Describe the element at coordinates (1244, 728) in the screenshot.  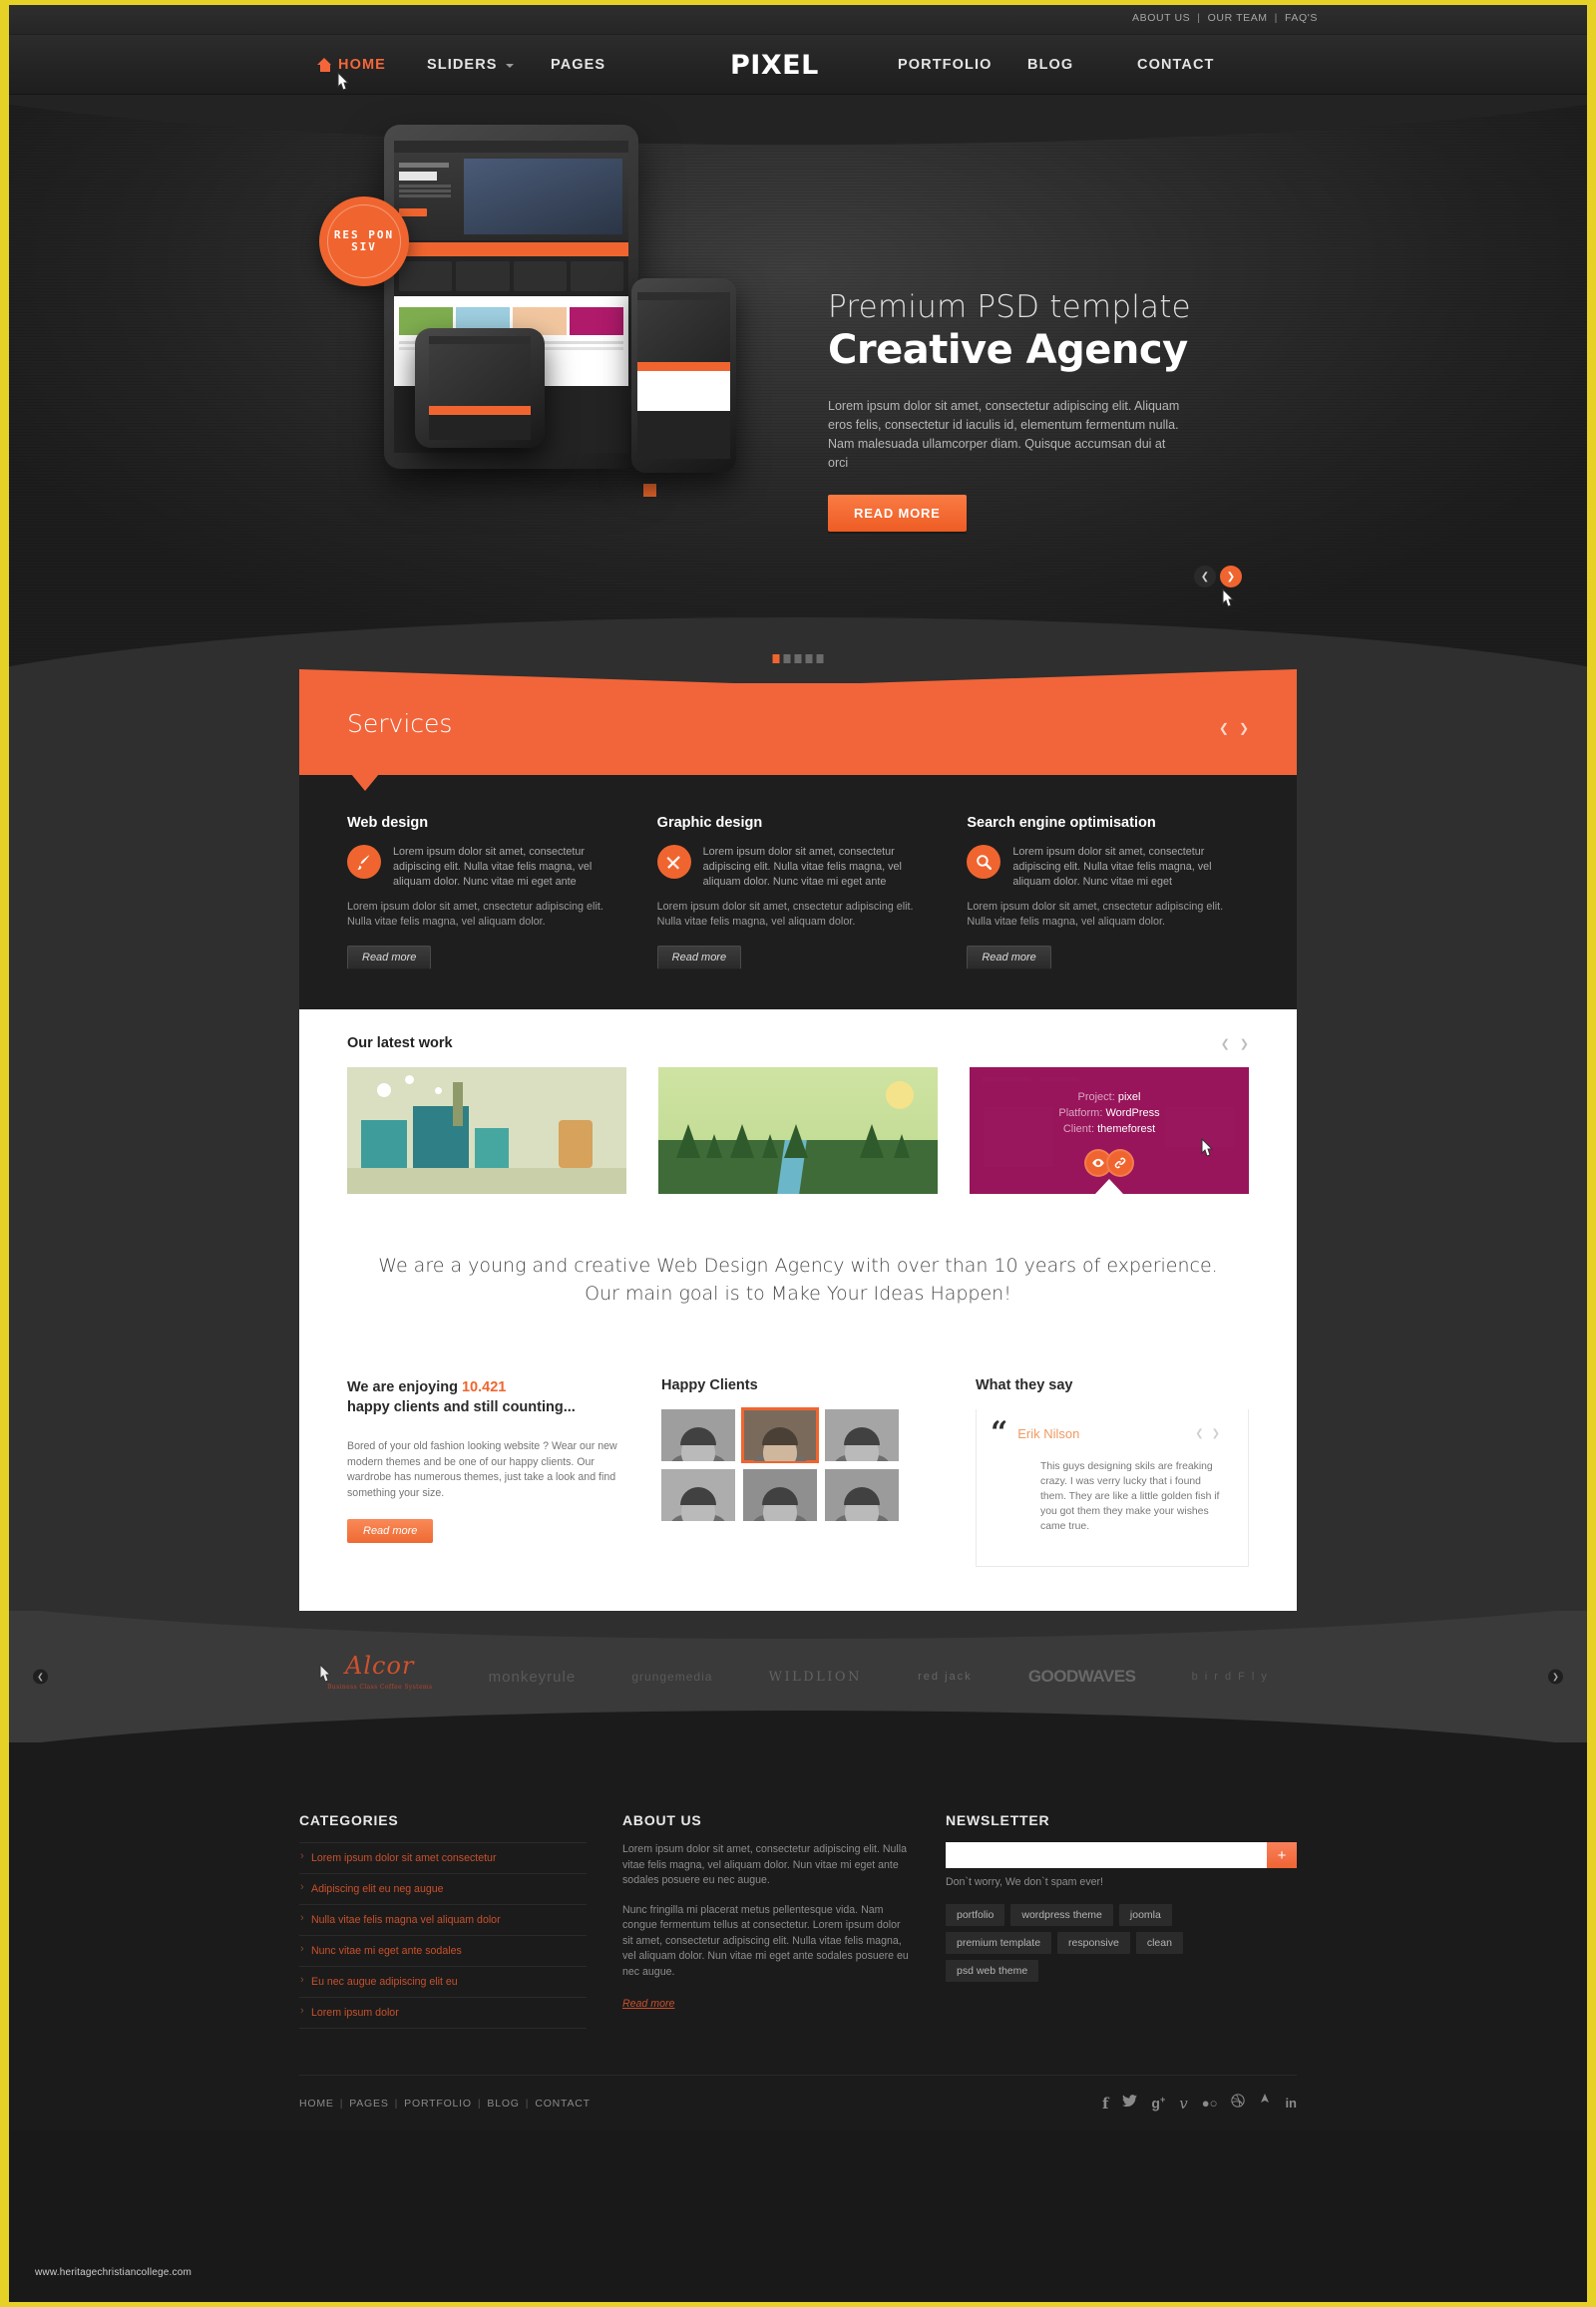
I see `services-next-arrow: ❯` at that location.